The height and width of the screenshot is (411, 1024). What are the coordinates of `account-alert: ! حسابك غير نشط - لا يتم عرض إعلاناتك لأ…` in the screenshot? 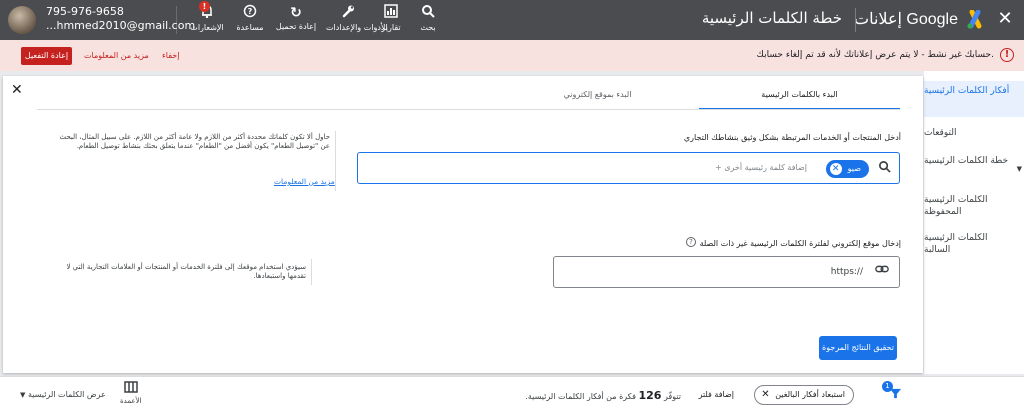 It's located at (512, 55).